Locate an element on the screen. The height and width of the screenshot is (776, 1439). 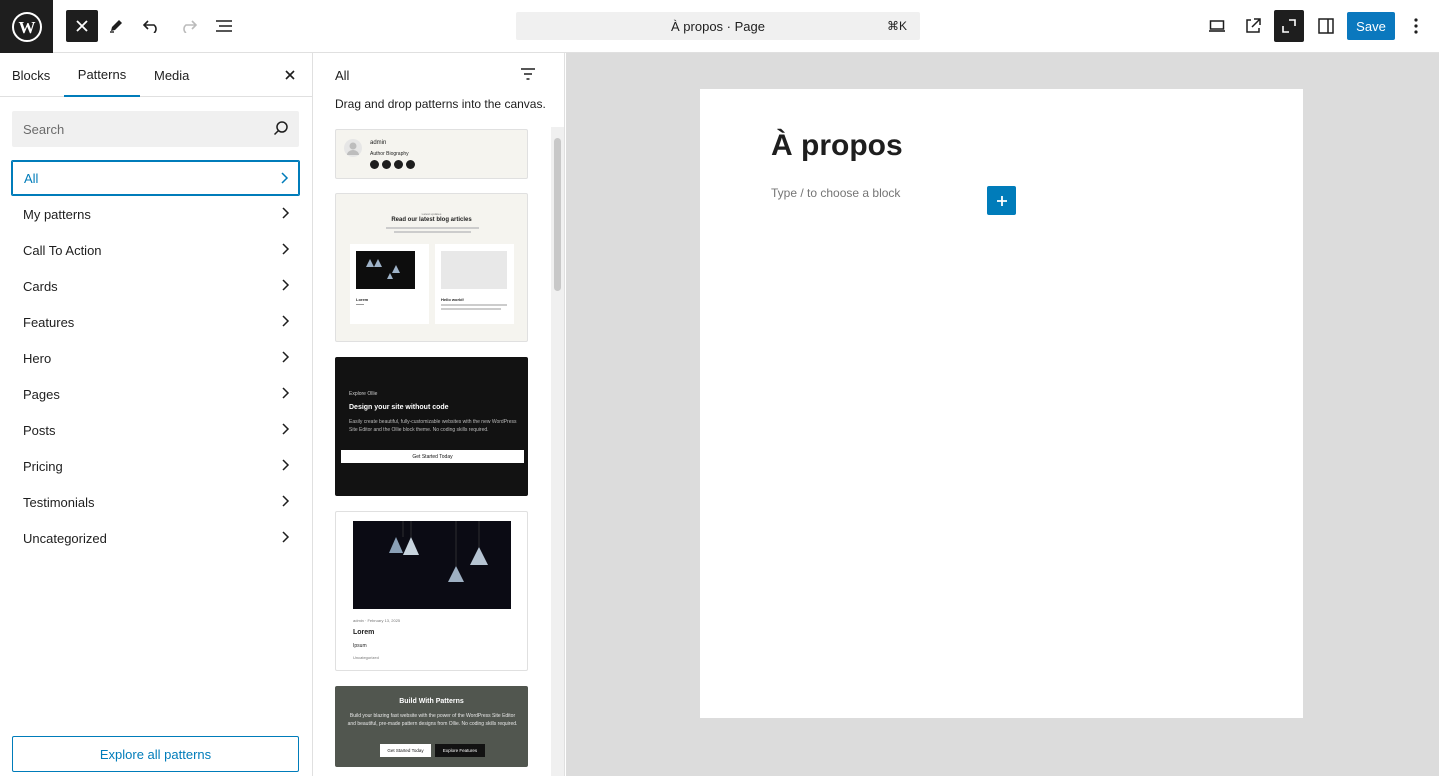
patterns-scrollbar-thumb is located at coordinates (557, 214).